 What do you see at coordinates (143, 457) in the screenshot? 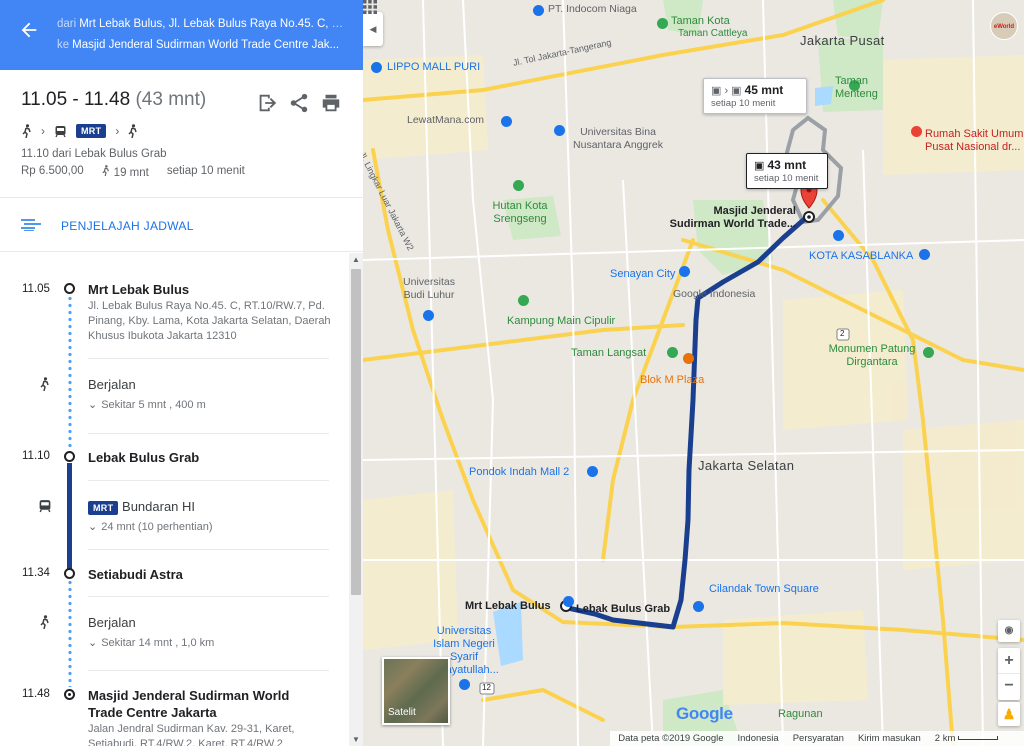
I see `stop-name: Lebak Bulus Grab` at bounding box center [143, 457].